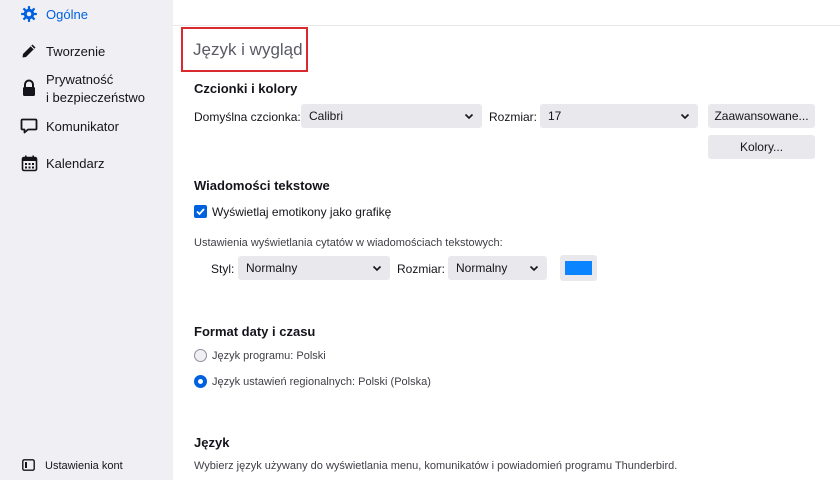 Image resolution: width=840 pixels, height=480 pixels. Describe the element at coordinates (248, 49) in the screenshot. I see `page-title: Język i wygląd` at that location.